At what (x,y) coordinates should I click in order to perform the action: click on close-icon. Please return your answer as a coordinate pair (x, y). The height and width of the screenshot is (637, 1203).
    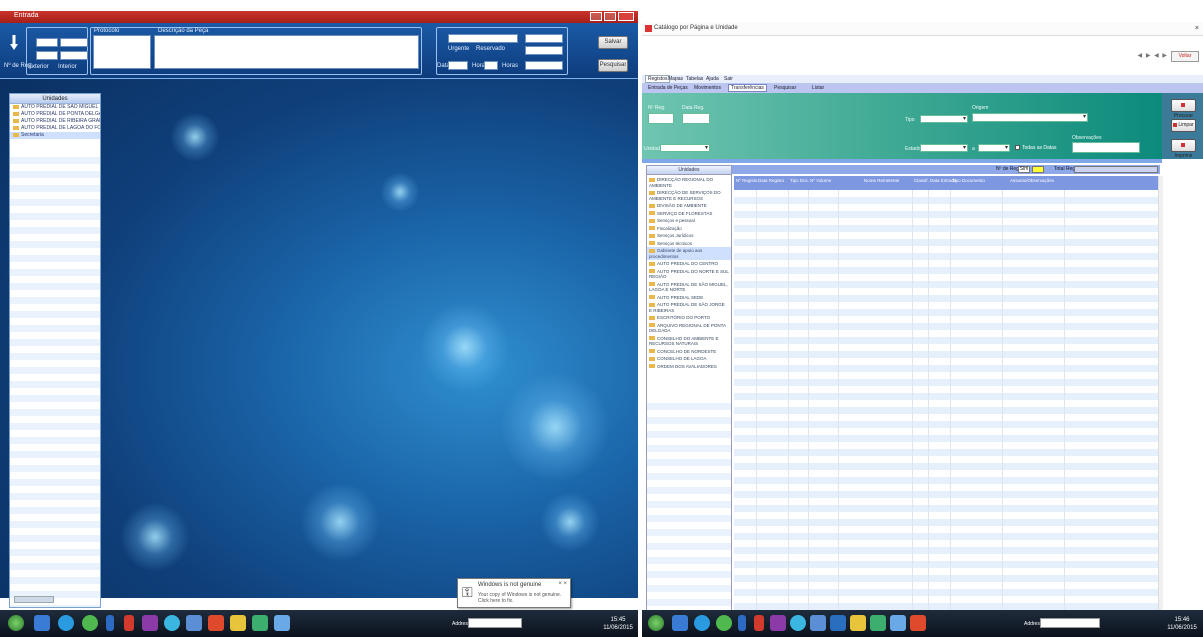
    Looking at the image, I should click on (626, 16).